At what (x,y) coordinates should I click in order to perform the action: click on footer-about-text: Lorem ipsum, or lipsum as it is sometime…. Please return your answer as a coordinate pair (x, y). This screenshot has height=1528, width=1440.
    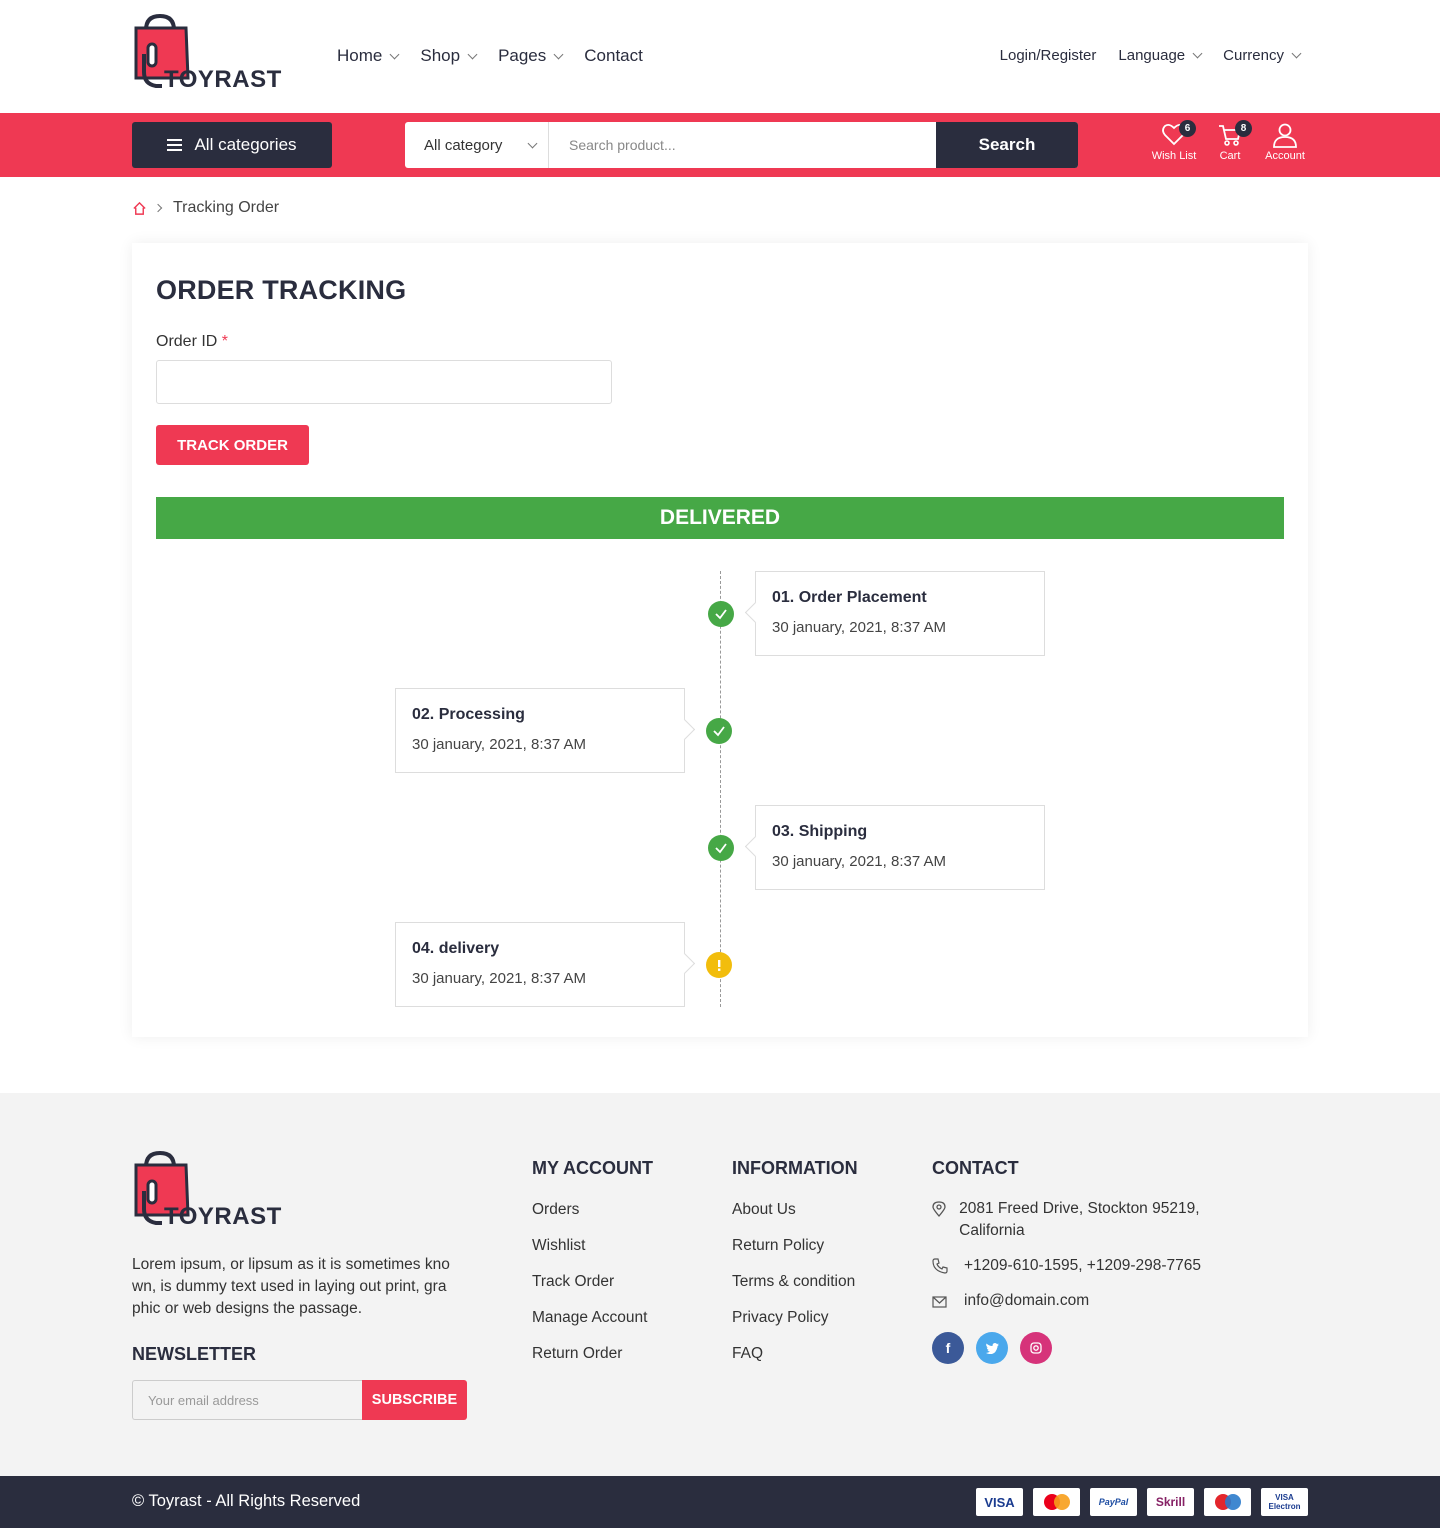
    Looking at the image, I should click on (291, 1286).